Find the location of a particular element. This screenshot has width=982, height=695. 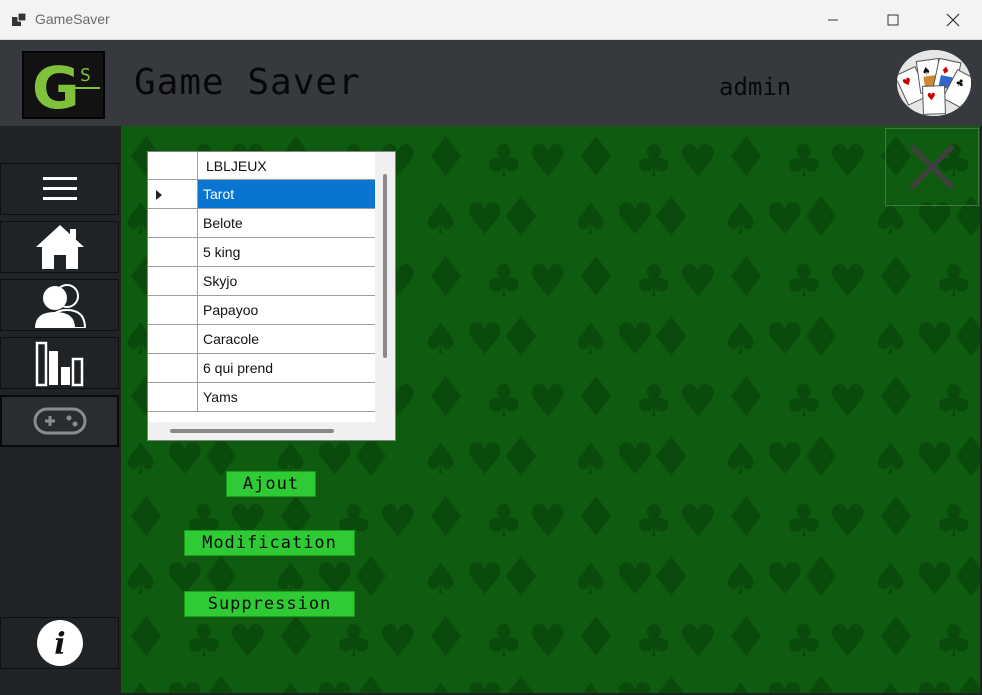

logo-sub-letter: S is located at coordinates (85, 75).